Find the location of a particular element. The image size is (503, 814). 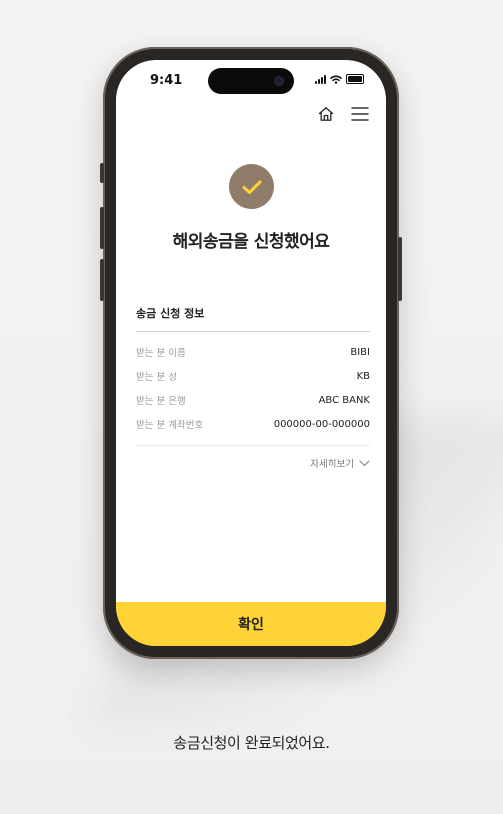

detail-row-recipient-surname: 받는 분 성 KB is located at coordinates (253, 376).